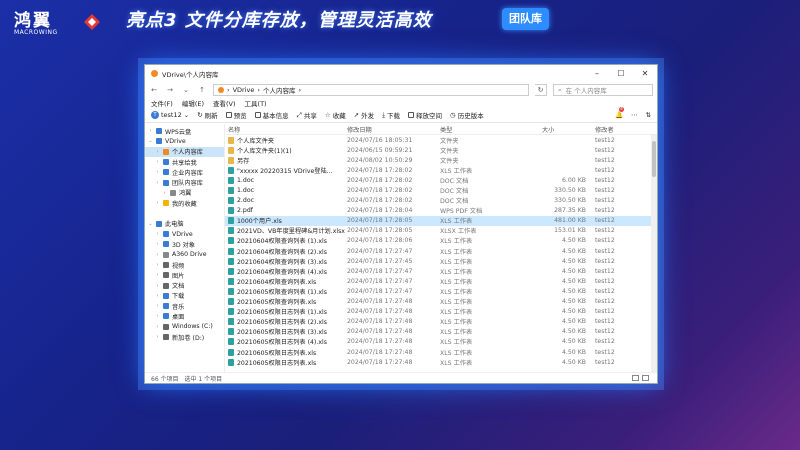 The height and width of the screenshot is (450, 800). I want to click on sidebar-item: › 个人内容库, so click(184, 151).